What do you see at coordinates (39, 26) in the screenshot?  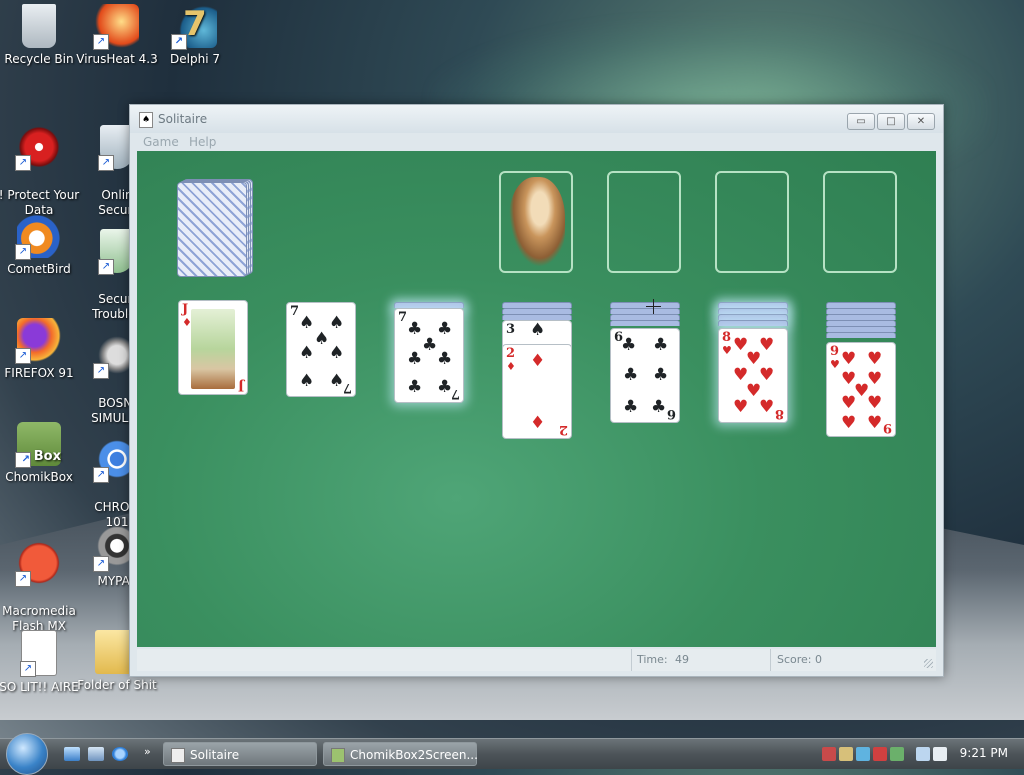 I see `recycle-bin-icon` at bounding box center [39, 26].